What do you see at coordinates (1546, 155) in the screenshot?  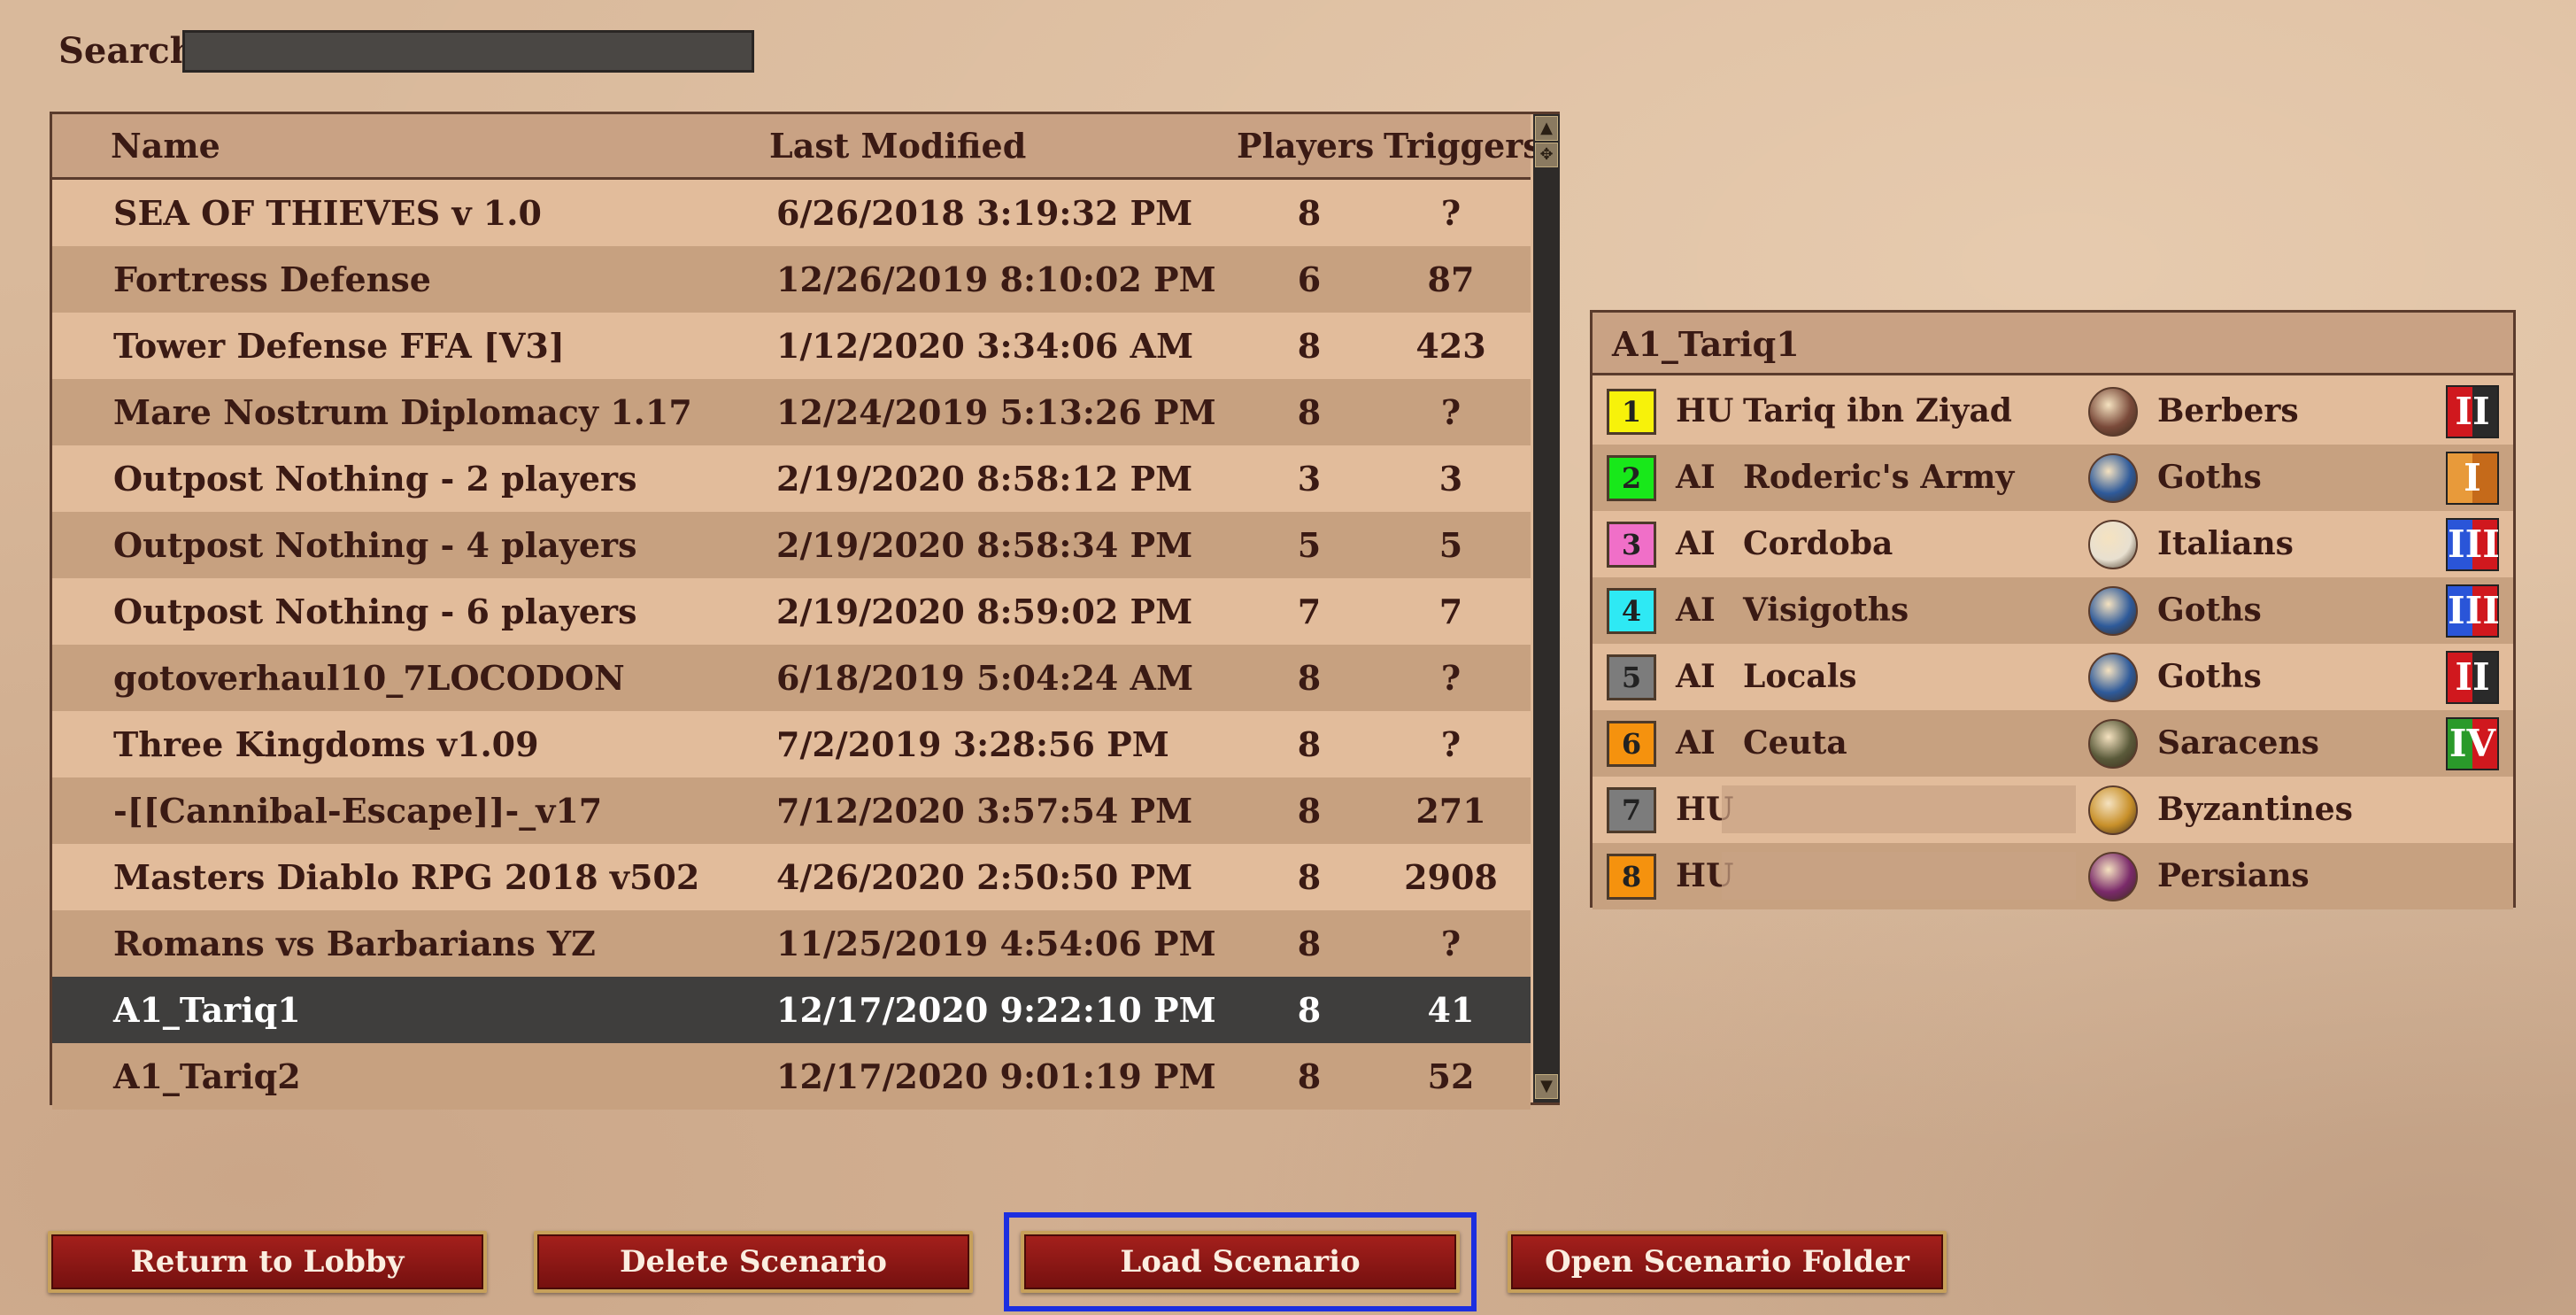 I see `scroll-thumb-icon: ✥` at bounding box center [1546, 155].